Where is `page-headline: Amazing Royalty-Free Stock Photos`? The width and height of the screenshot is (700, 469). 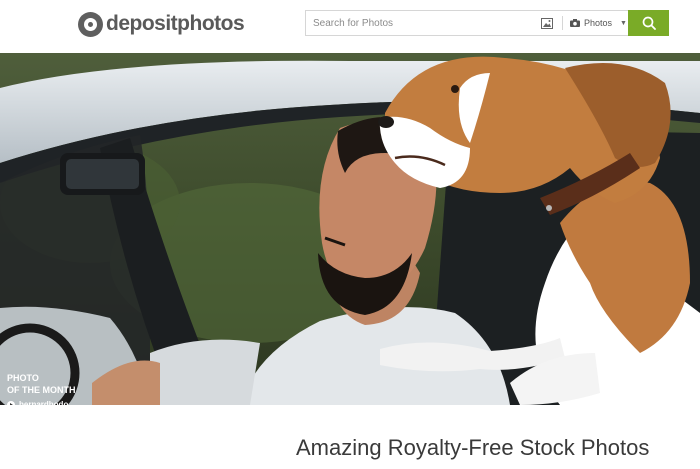 page-headline: Amazing Royalty-Free Stock Photos is located at coordinates (473, 447).